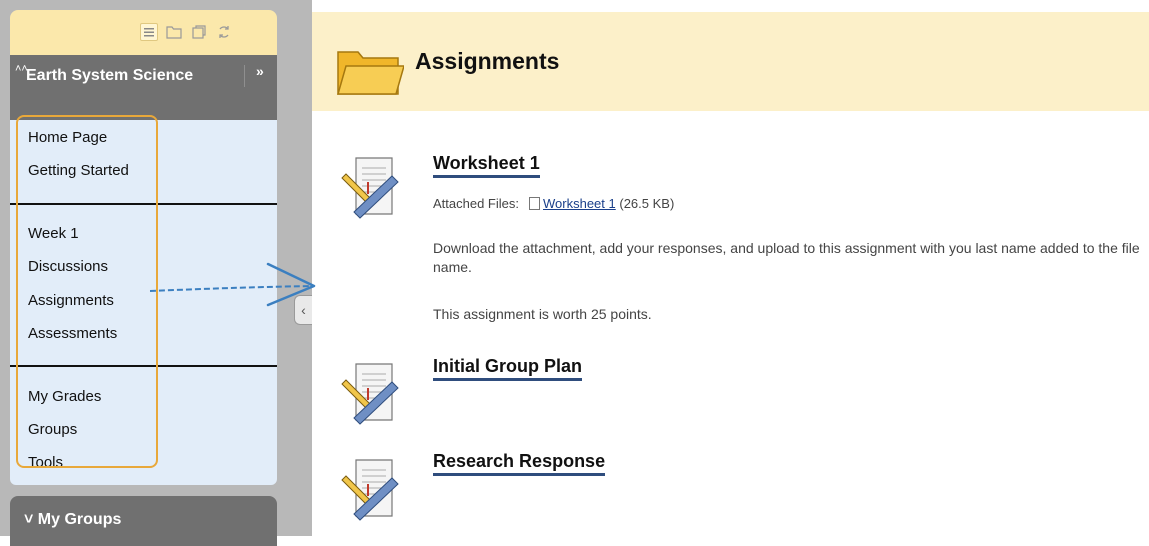 The image size is (1149, 546). What do you see at coordinates (647, 203) in the screenshot?
I see `attachment-size: (26.5 KB)` at bounding box center [647, 203].